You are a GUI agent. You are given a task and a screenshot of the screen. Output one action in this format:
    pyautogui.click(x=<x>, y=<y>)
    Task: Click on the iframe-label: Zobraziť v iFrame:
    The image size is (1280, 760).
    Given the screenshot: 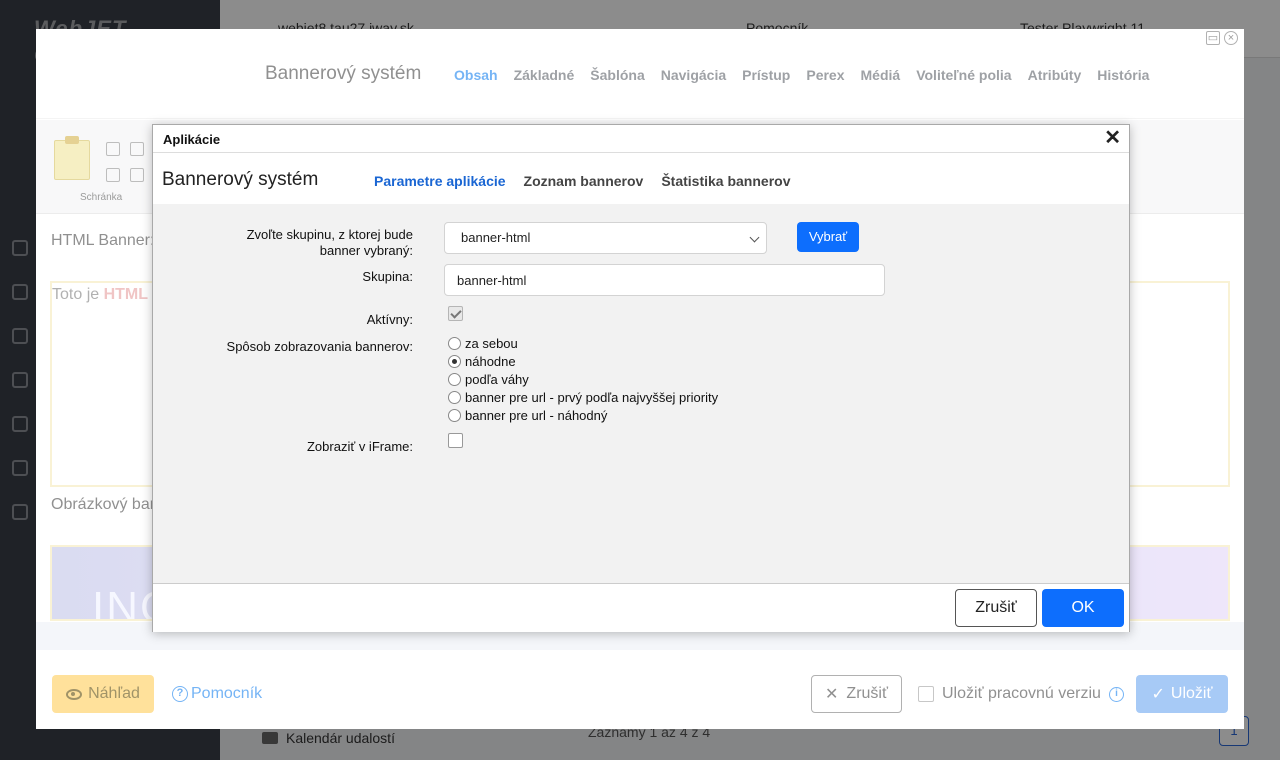 What is the action you would take?
    pyautogui.click(x=359, y=446)
    